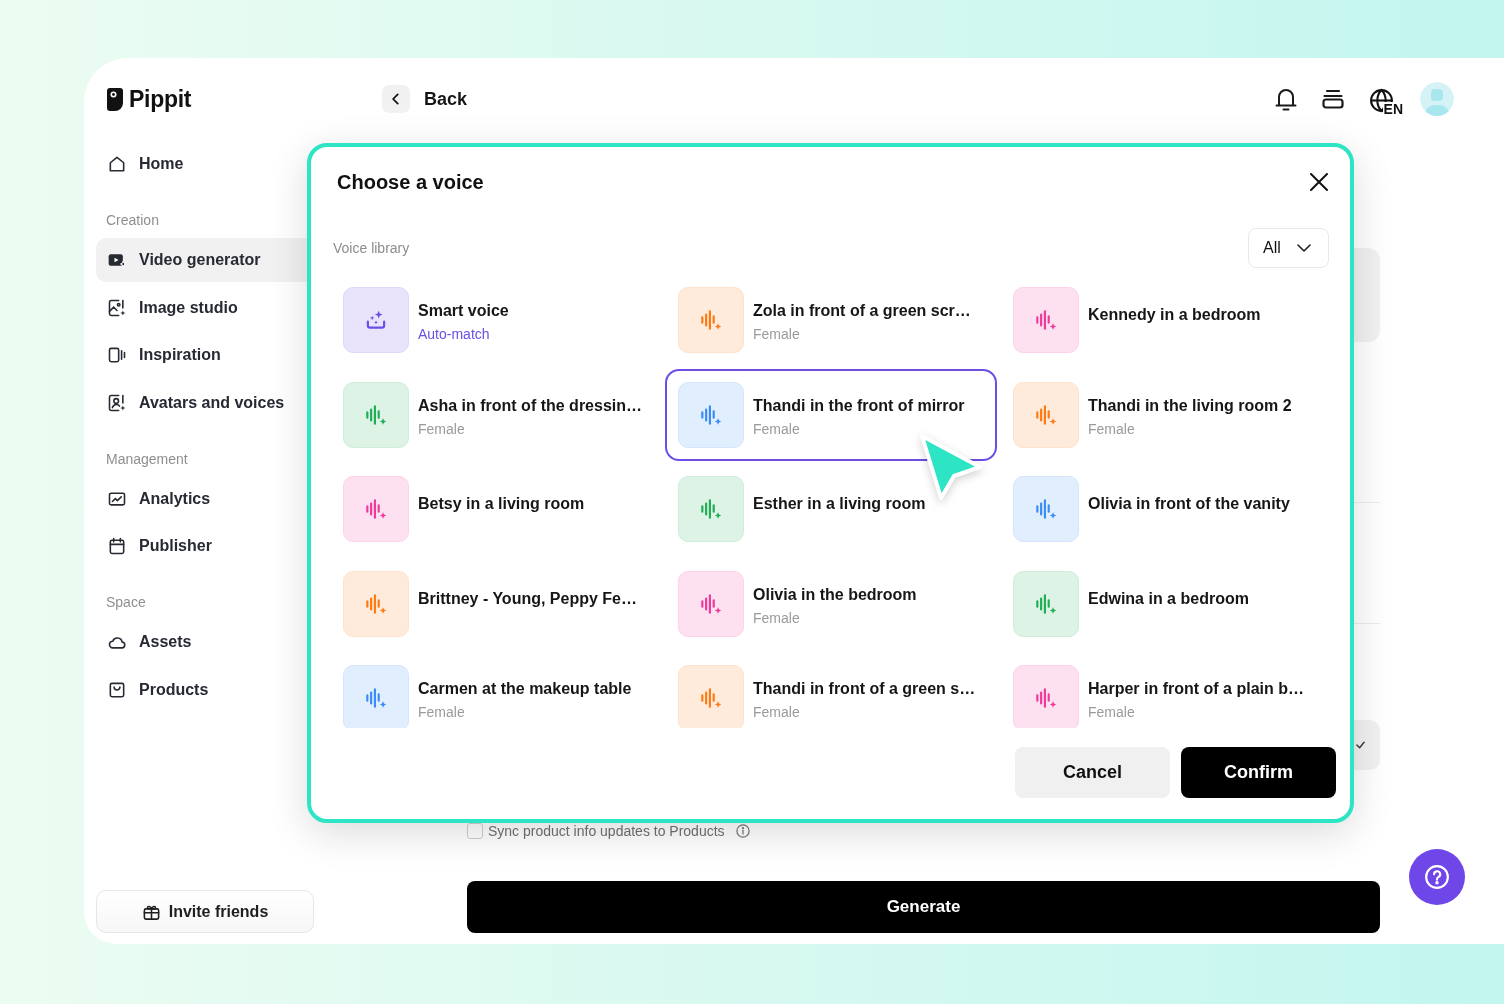 This screenshot has height=1004, width=1504. I want to click on language-button: EN, so click(1385, 99).